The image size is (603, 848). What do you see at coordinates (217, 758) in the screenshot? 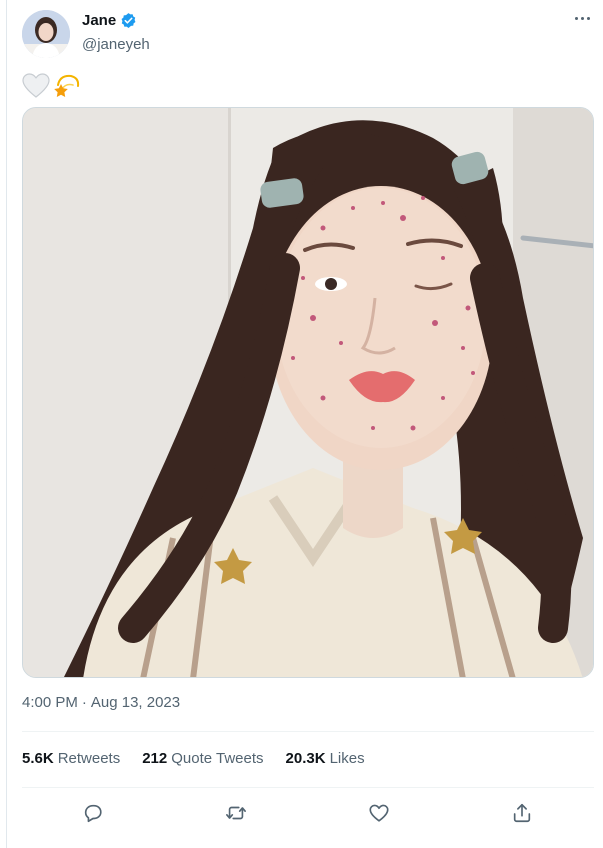
I see `quote-tweets-label: Quote Tweets` at bounding box center [217, 758].